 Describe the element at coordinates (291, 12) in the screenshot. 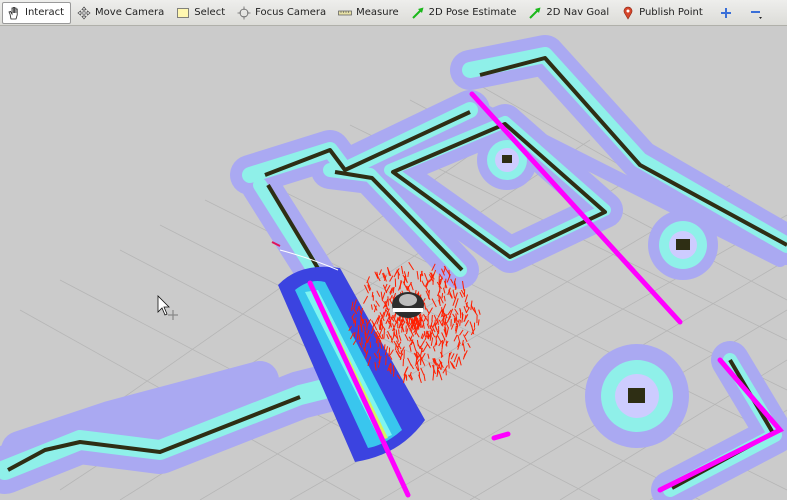

I see `tool-label: Focus Camera` at that location.